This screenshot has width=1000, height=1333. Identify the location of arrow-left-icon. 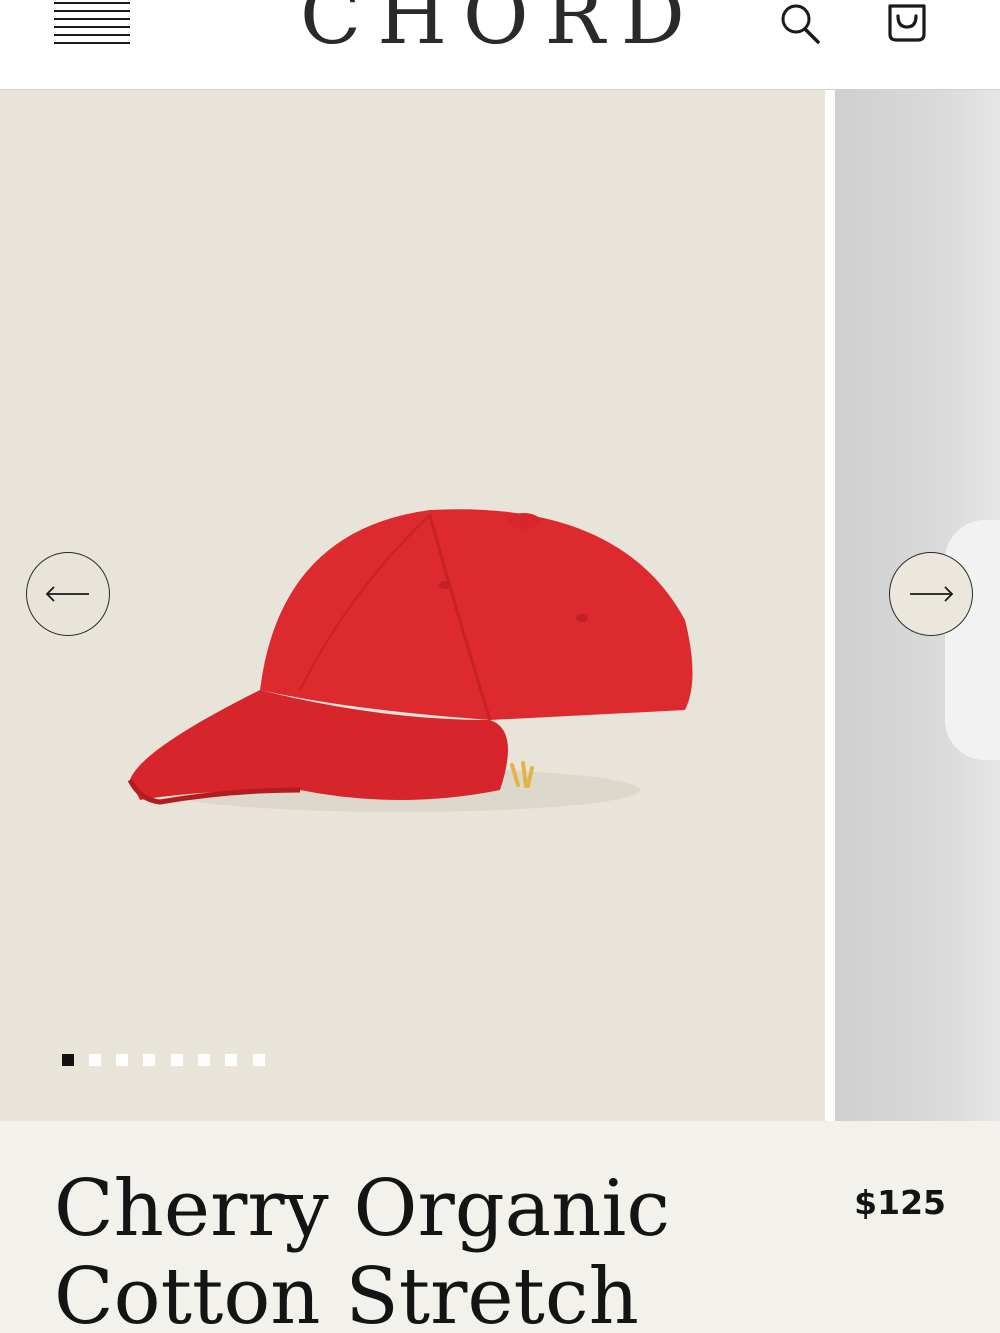
(68, 594).